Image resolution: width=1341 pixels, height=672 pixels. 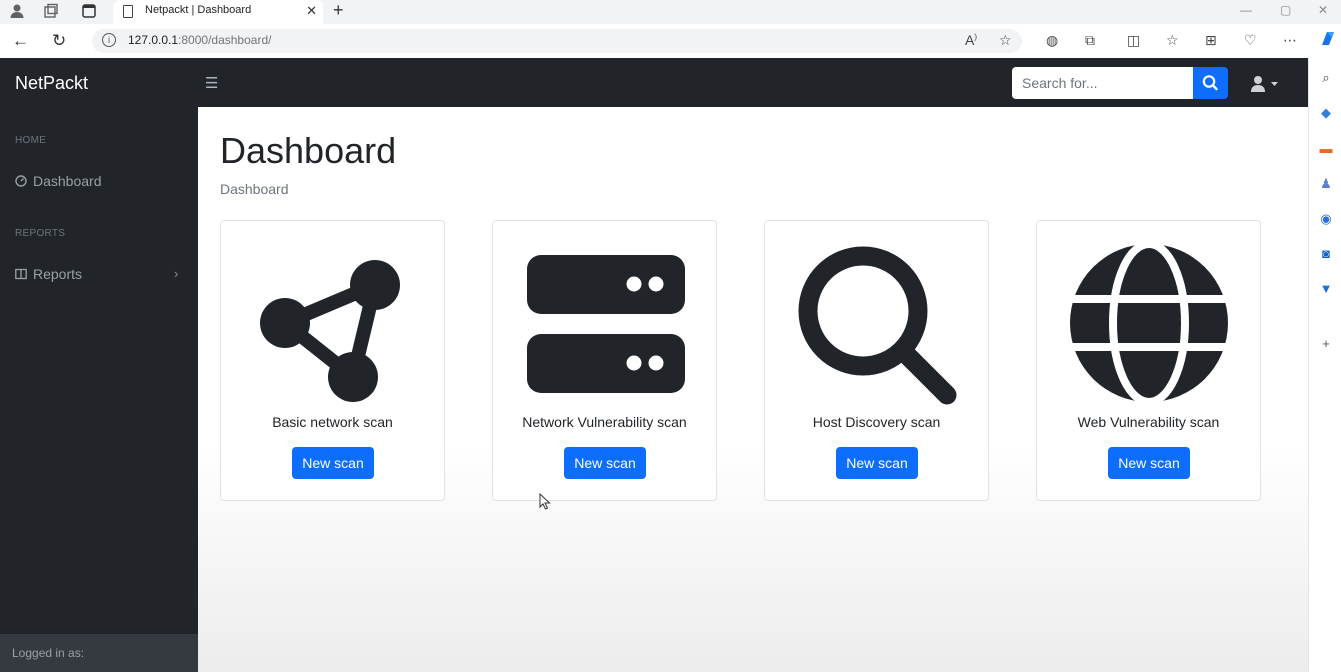 What do you see at coordinates (605, 323) in the screenshot?
I see `server-icon` at bounding box center [605, 323].